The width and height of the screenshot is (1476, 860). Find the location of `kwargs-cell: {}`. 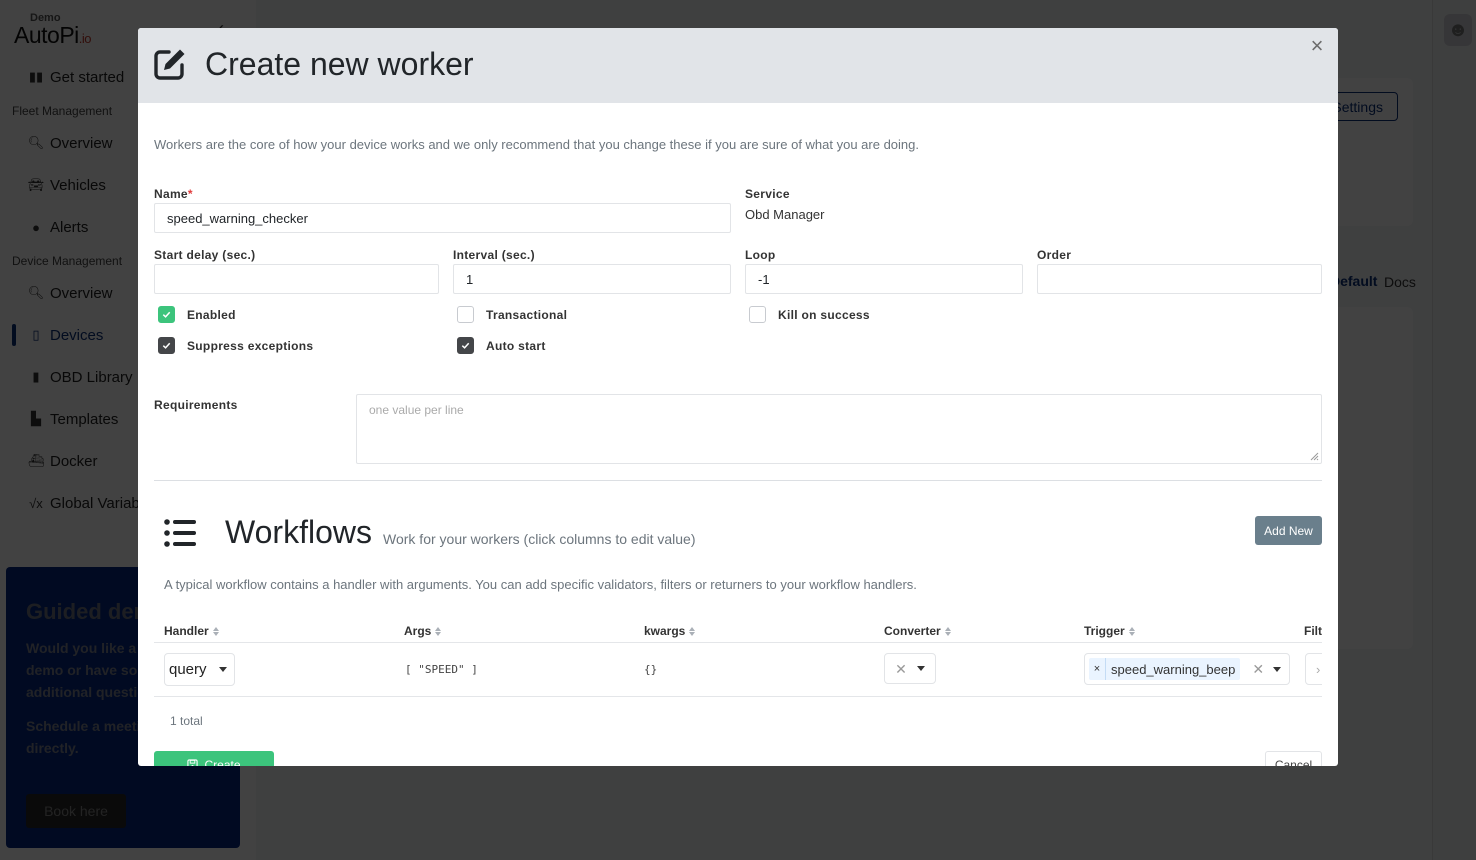

kwargs-cell: {} is located at coordinates (650, 669).